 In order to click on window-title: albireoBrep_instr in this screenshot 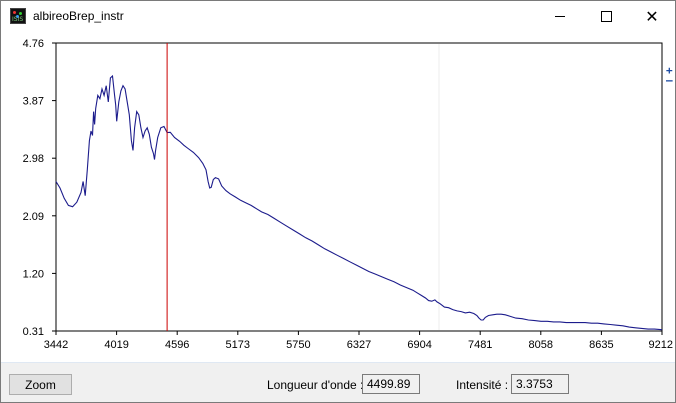, I will do `click(78, 16)`.